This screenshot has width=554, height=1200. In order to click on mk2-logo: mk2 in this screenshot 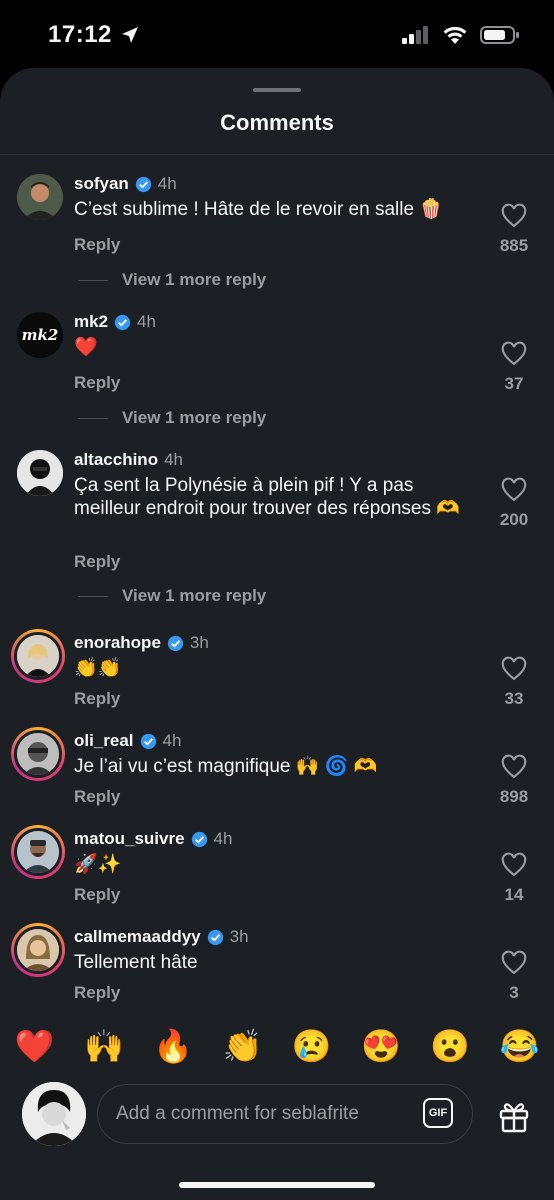, I will do `click(40, 335)`.